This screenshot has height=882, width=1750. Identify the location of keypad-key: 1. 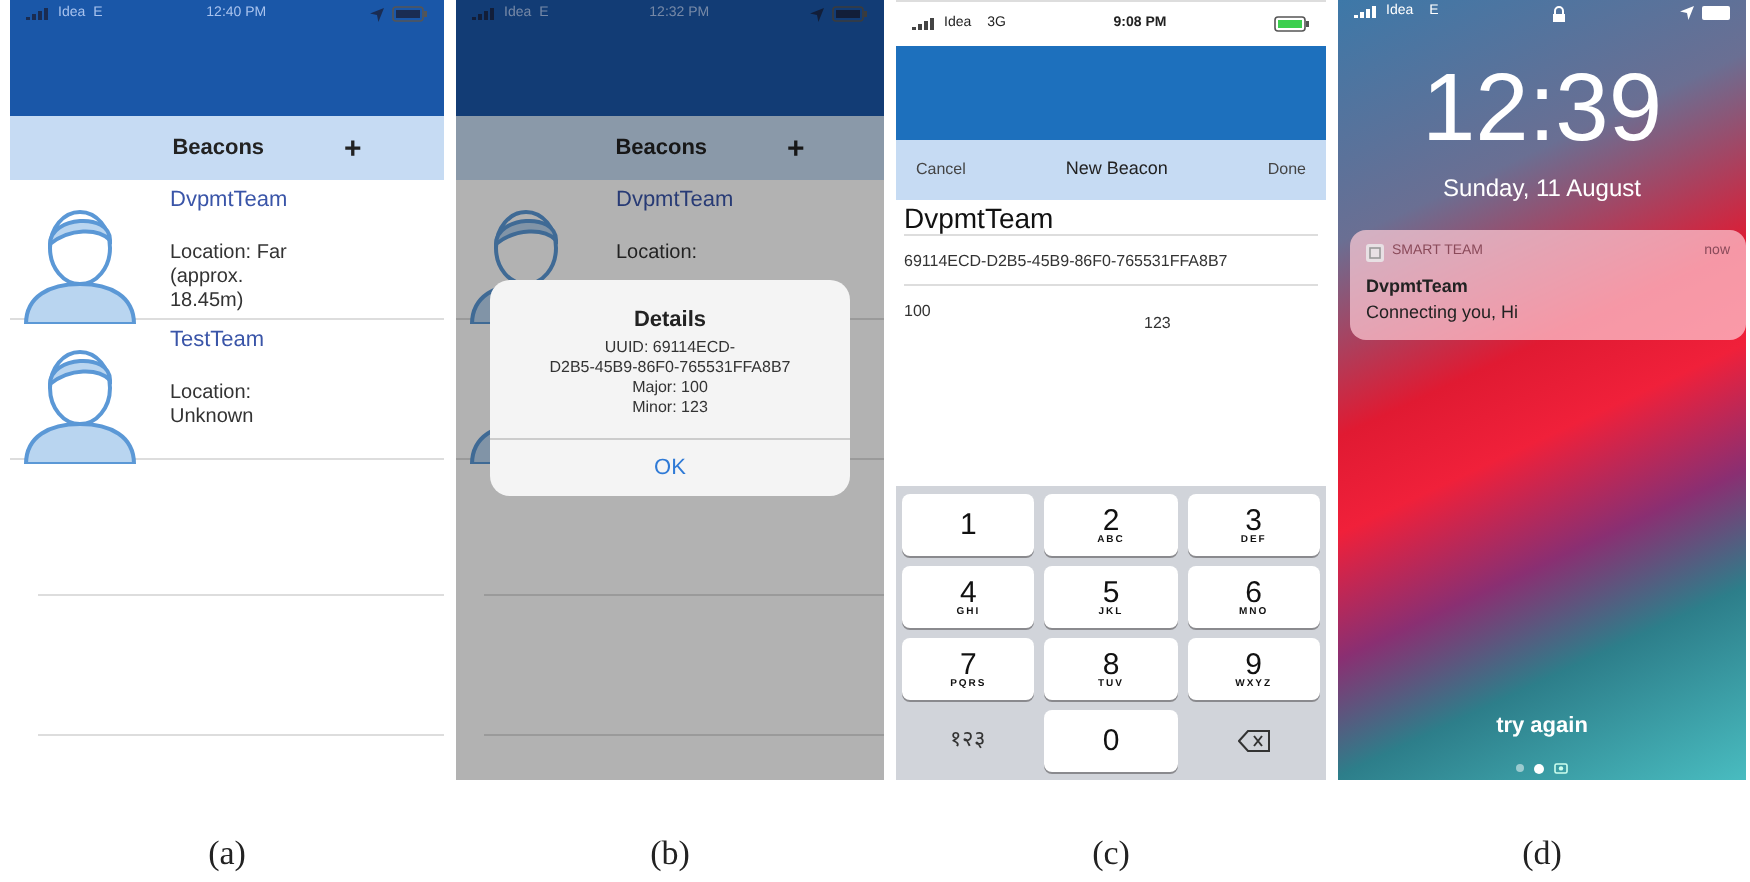
(968, 525).